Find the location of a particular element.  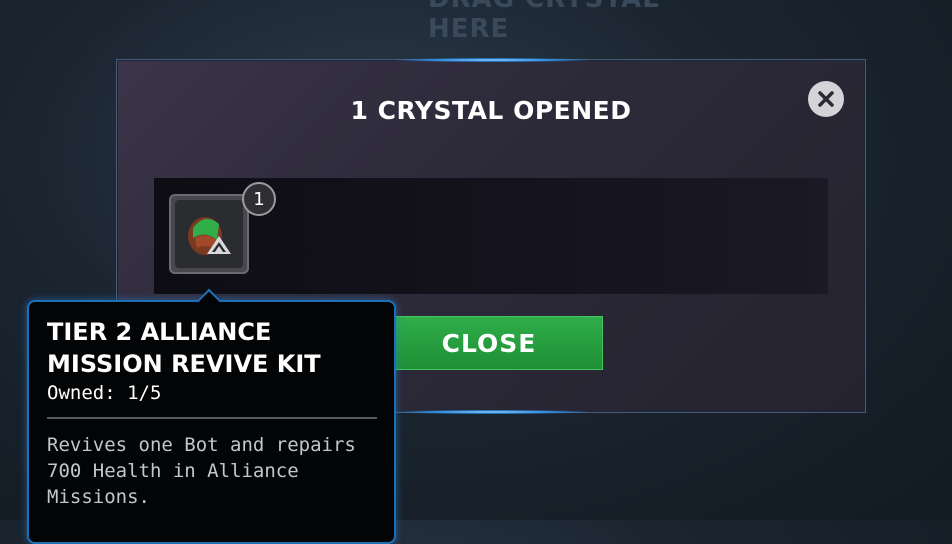

close-x-icon is located at coordinates (826, 99).